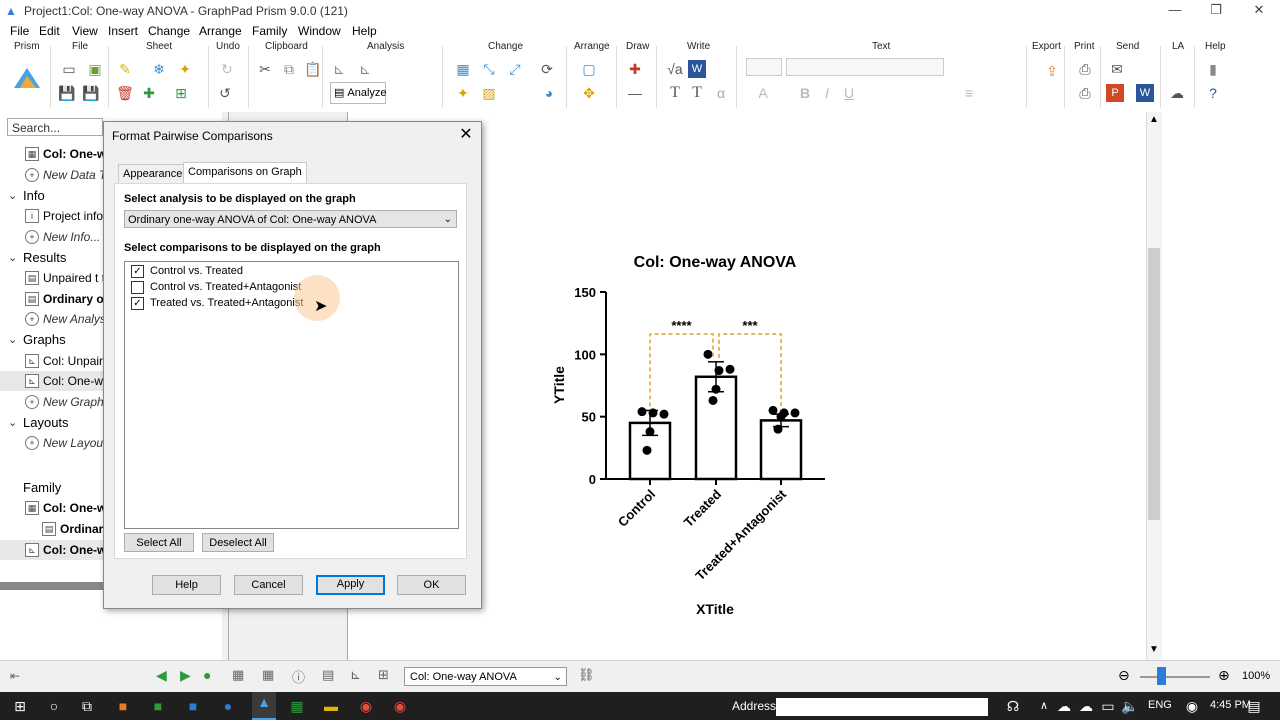 The image size is (1280, 720). I want to click on magic-wand-icon: ✦, so click(185, 69).